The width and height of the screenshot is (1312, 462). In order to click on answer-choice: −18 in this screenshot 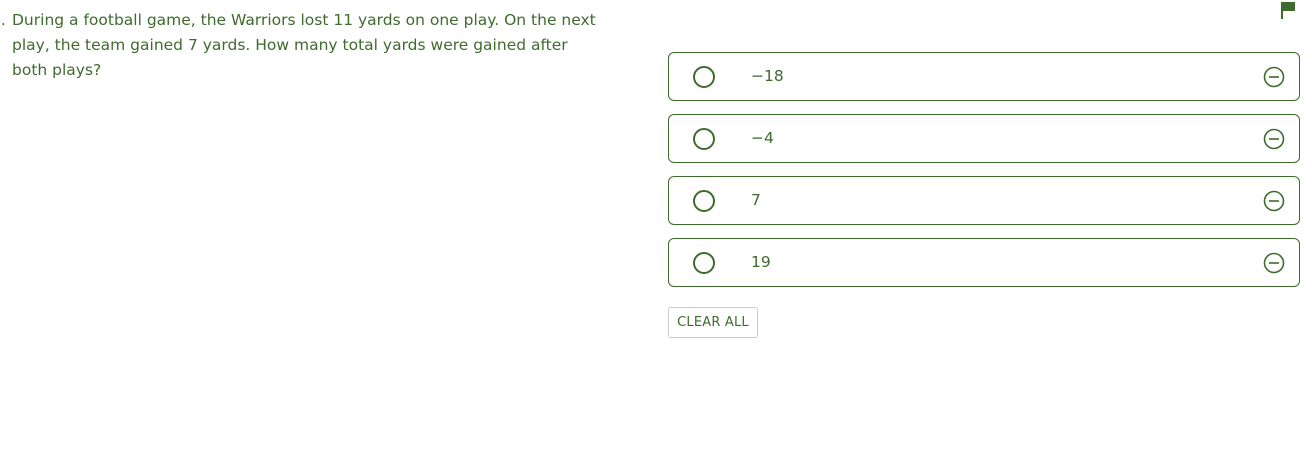, I will do `click(984, 76)`.